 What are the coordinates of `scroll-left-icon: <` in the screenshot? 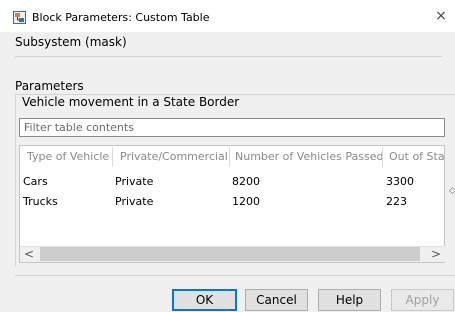 It's located at (29, 254).